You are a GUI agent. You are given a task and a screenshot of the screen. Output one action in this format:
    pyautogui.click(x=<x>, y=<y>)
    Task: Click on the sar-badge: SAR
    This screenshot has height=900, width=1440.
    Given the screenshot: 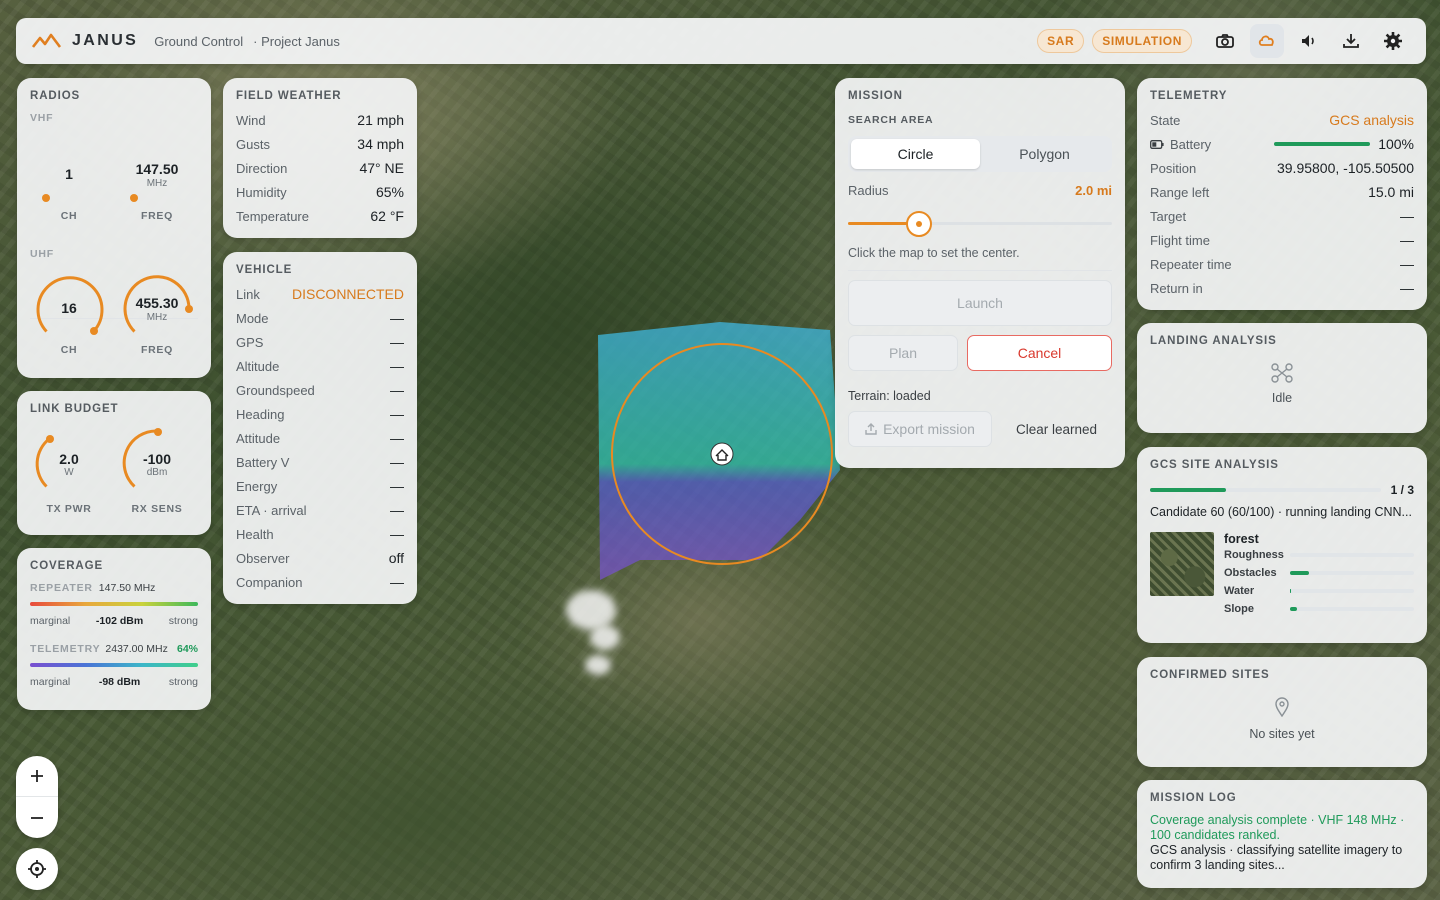 What is the action you would take?
    pyautogui.click(x=1061, y=41)
    